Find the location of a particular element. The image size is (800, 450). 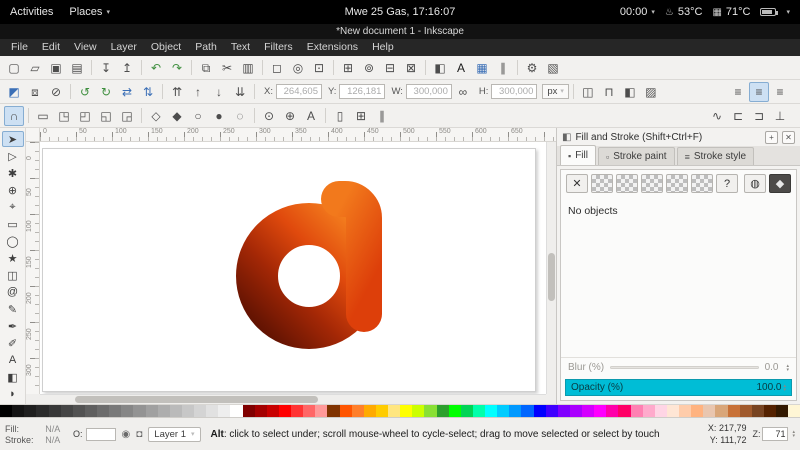

paint-none-button: ✕ is located at coordinates (577, 183).